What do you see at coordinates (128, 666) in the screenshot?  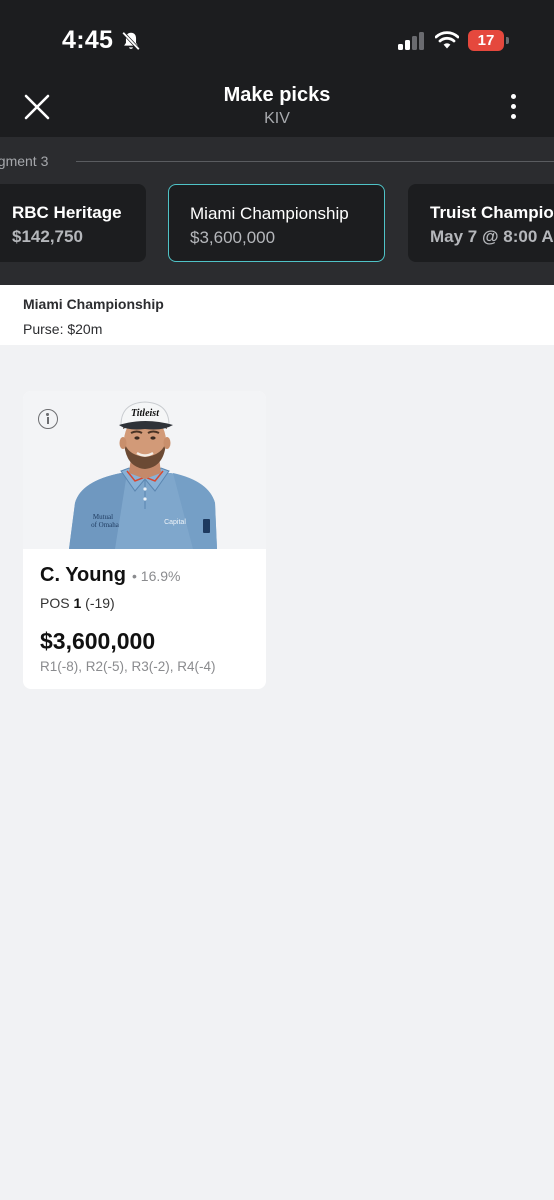 I see `player-round-scores: R1(-8), R2(-5), R3(-2), R4(-4)` at bounding box center [128, 666].